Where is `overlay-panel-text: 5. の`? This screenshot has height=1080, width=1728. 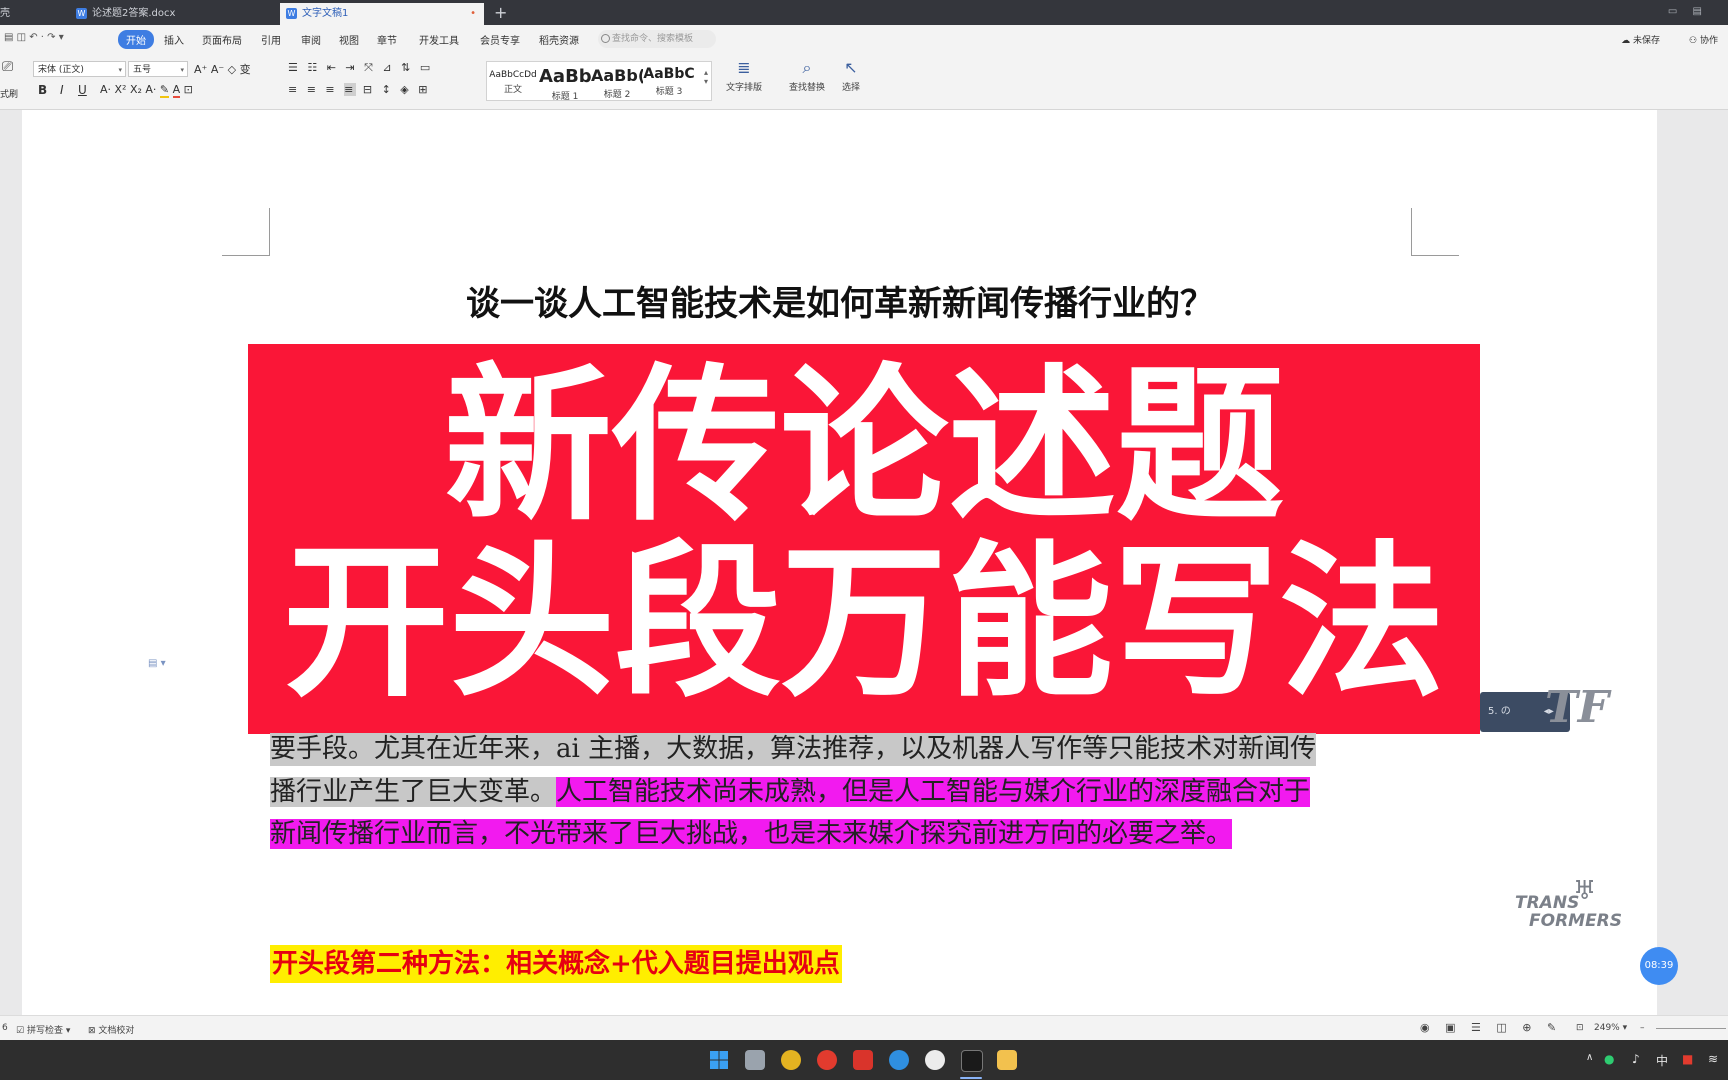 overlay-panel-text: 5. の is located at coordinates (1499, 711).